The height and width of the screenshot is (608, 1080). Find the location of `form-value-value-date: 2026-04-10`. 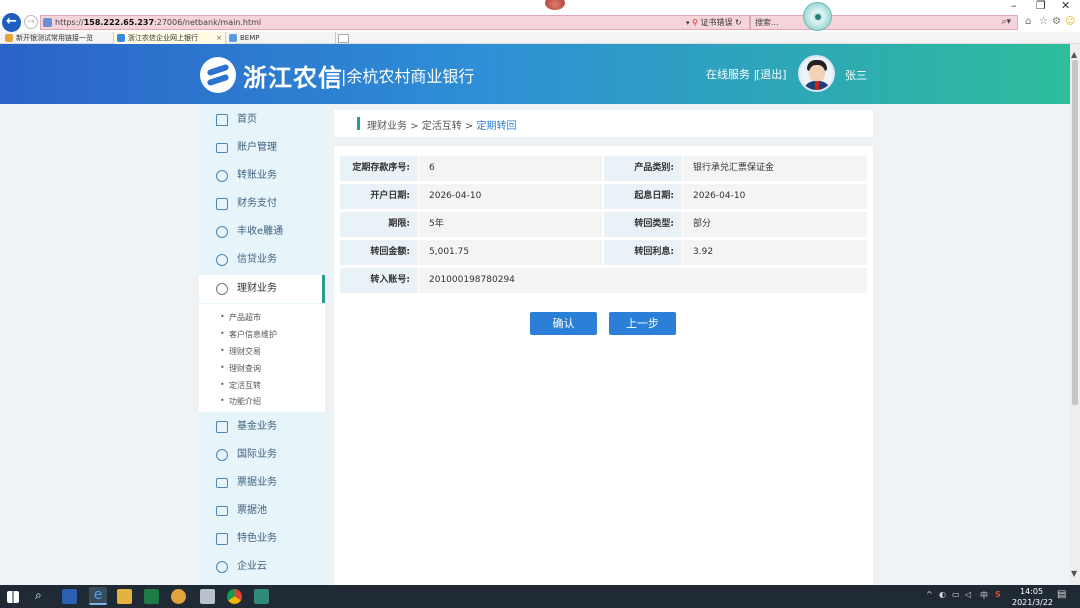

form-value-value-date: 2026-04-10 is located at coordinates (775, 196).